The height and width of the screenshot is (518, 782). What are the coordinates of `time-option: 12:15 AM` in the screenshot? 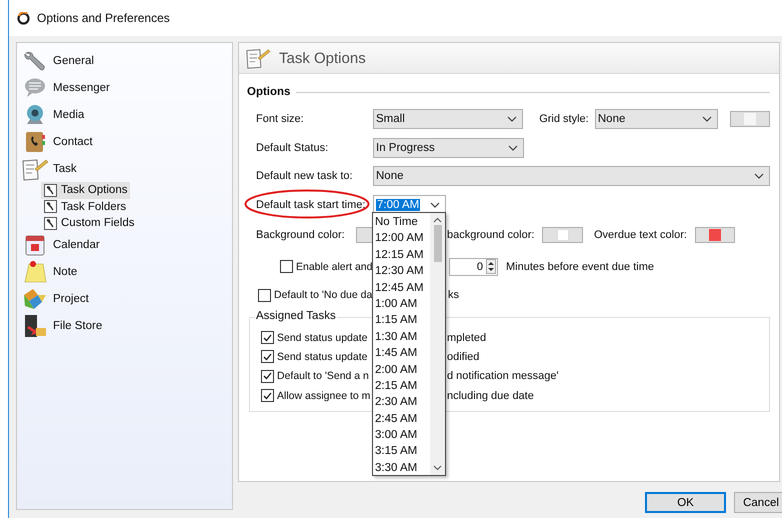 It's located at (401, 255).